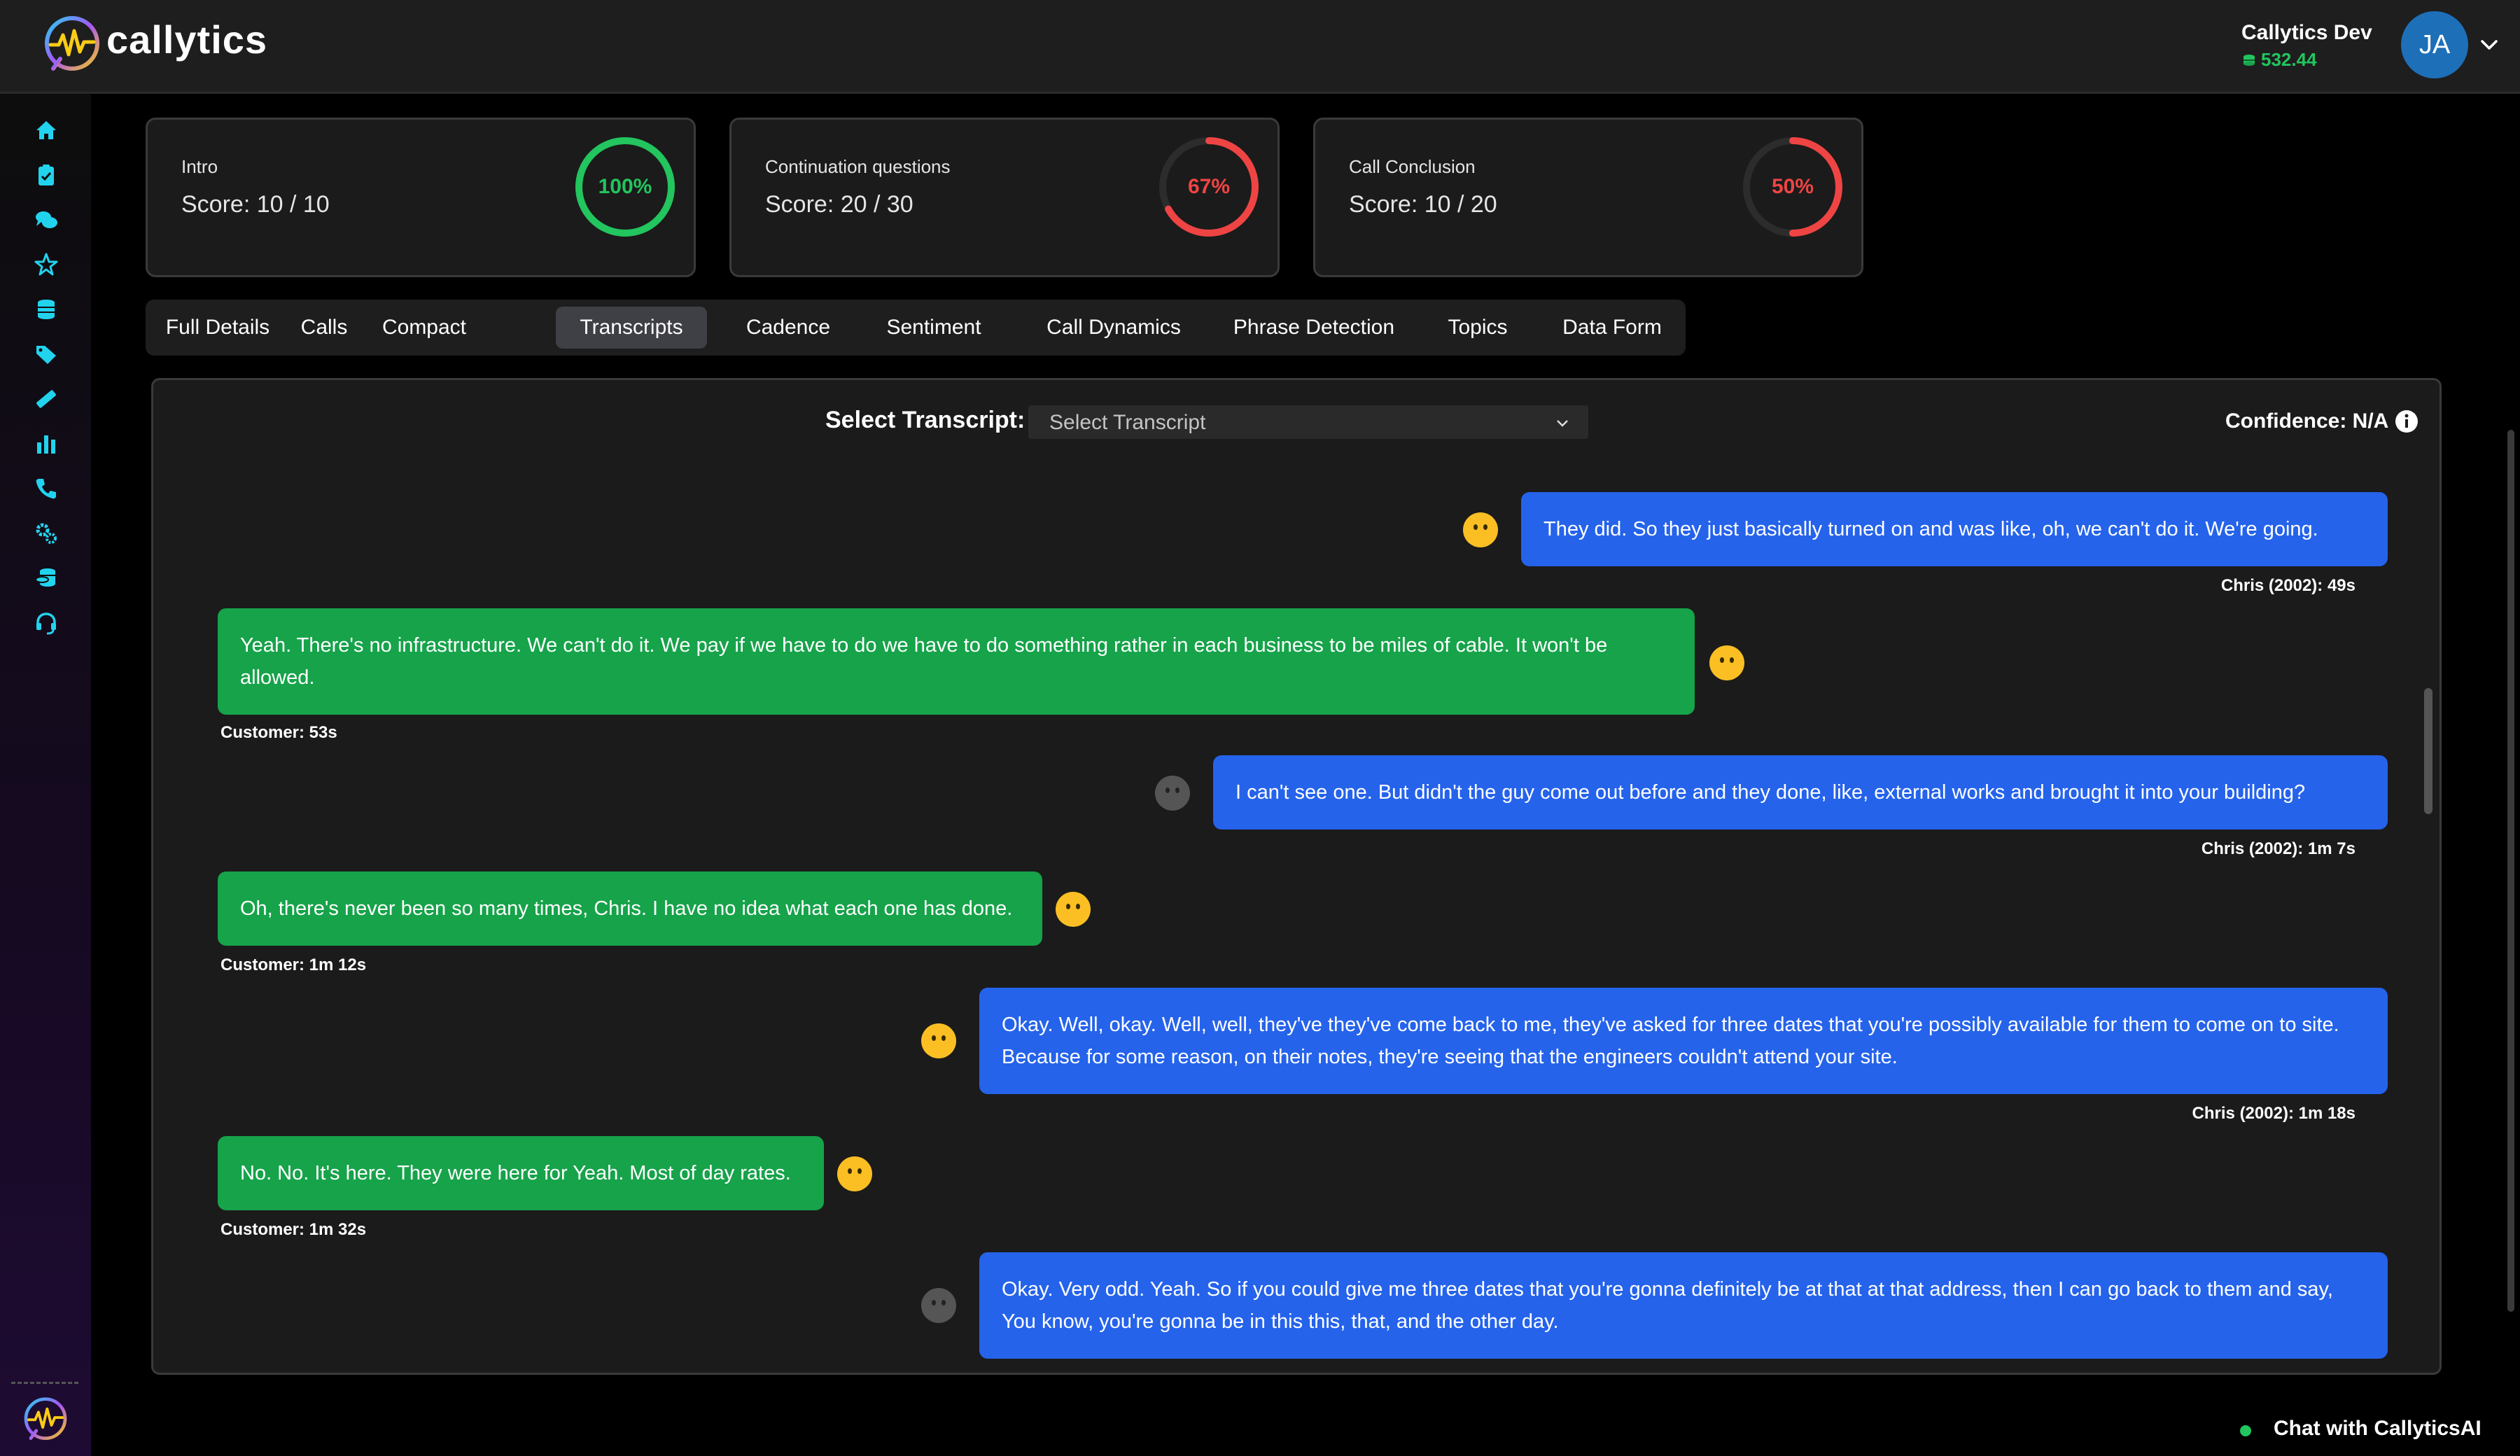  I want to click on headset-icon, so click(46, 623).